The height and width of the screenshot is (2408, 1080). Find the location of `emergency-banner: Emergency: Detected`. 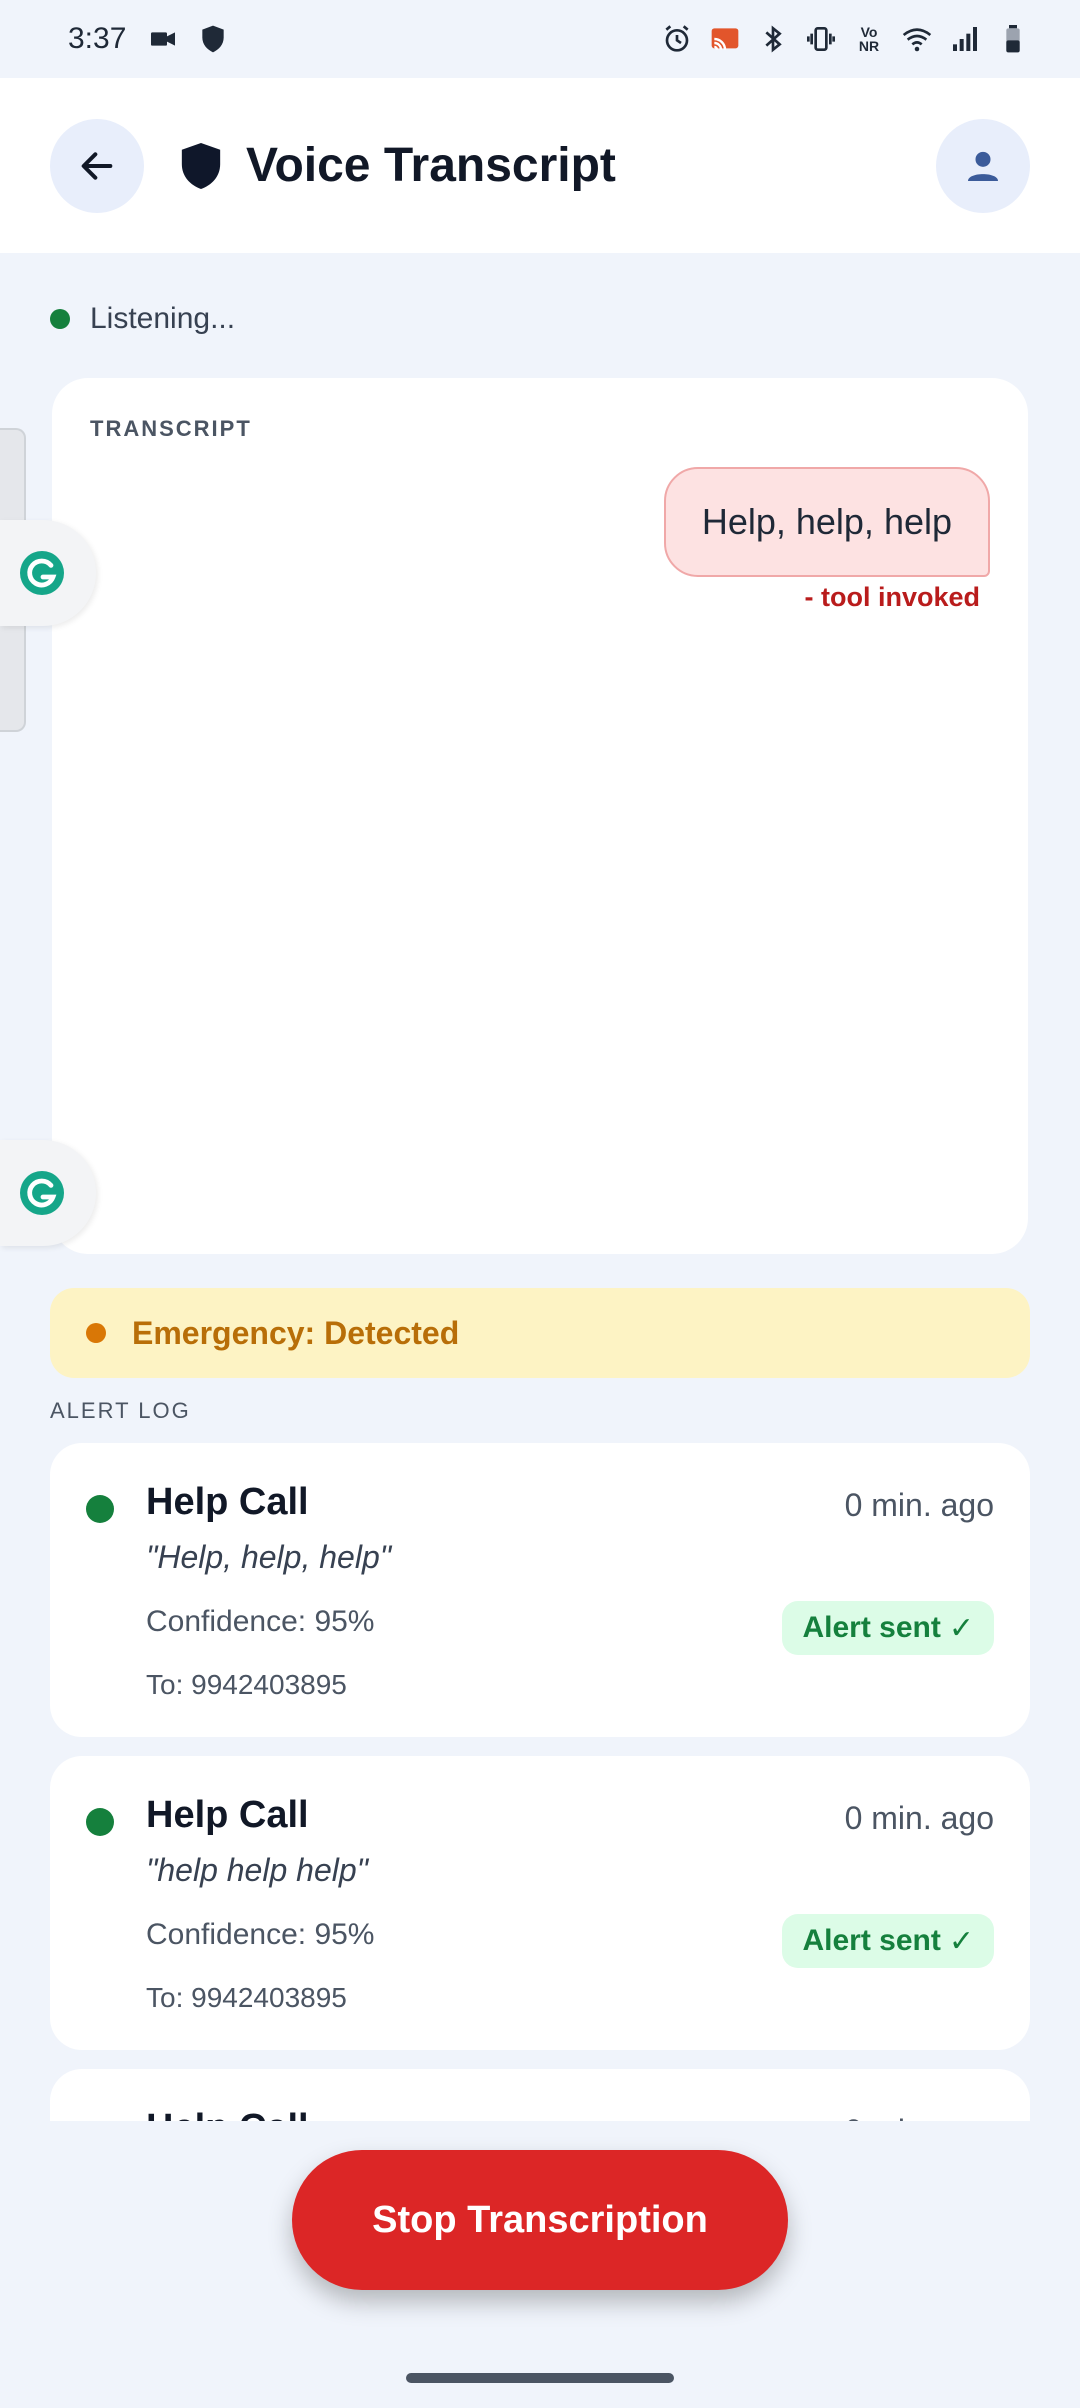

emergency-banner: Emergency: Detected is located at coordinates (540, 1333).